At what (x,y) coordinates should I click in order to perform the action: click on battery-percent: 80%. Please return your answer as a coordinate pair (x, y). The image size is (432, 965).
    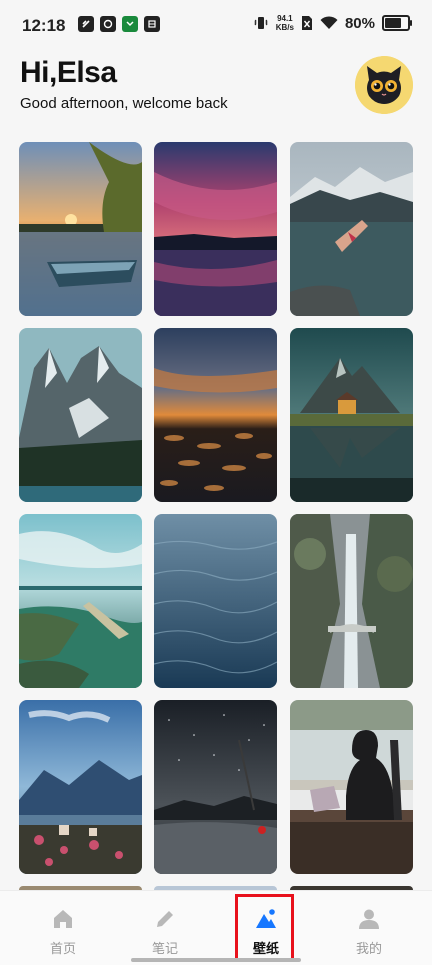
    Looking at the image, I should click on (359, 23).